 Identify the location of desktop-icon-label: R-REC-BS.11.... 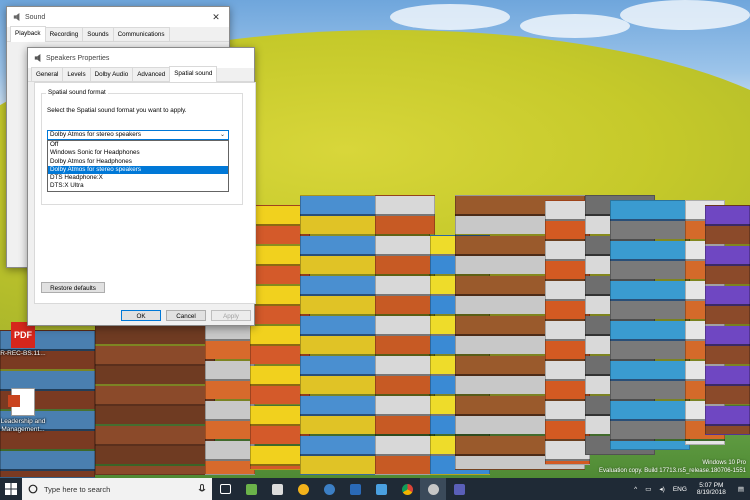
(23, 353).